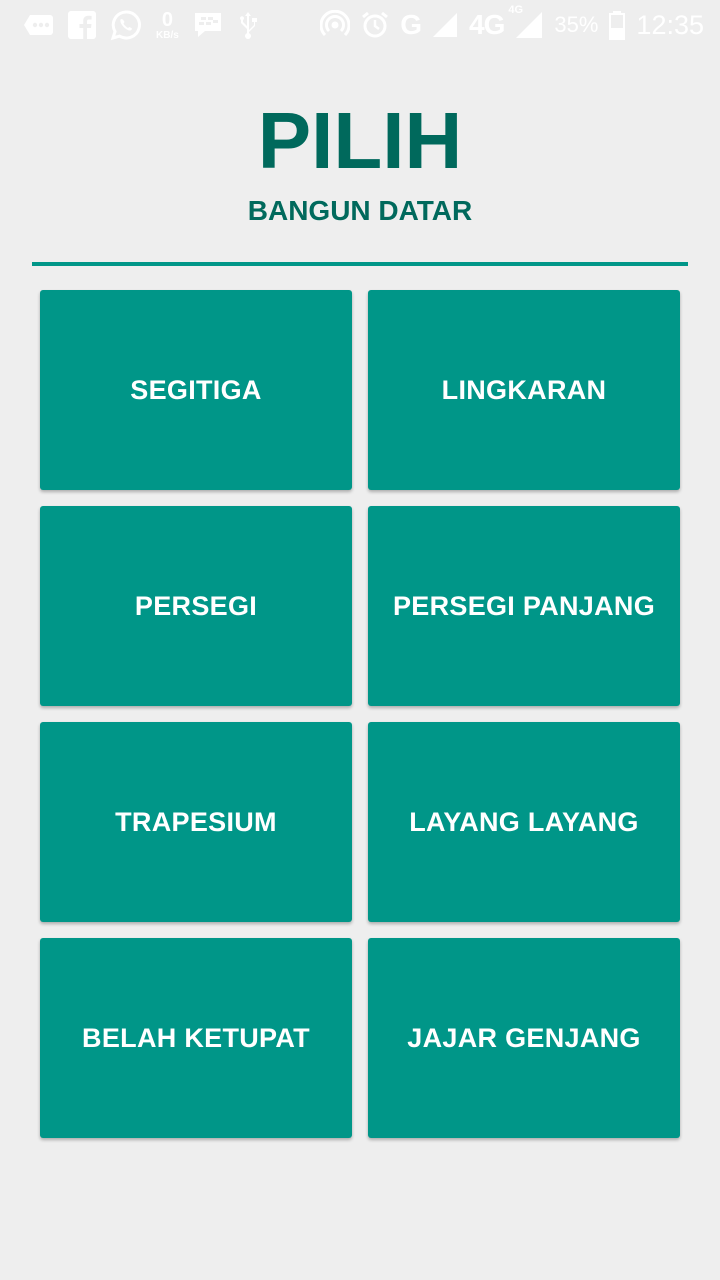  I want to click on persegi-button: PERSEGI, so click(196, 606).